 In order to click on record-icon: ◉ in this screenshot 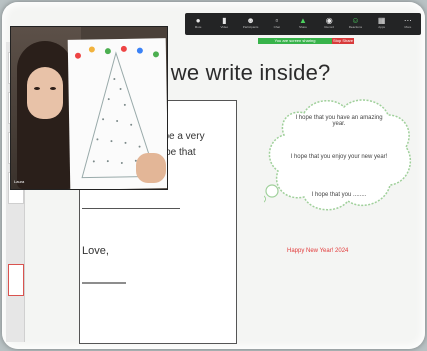, I will do `click(329, 20)`.